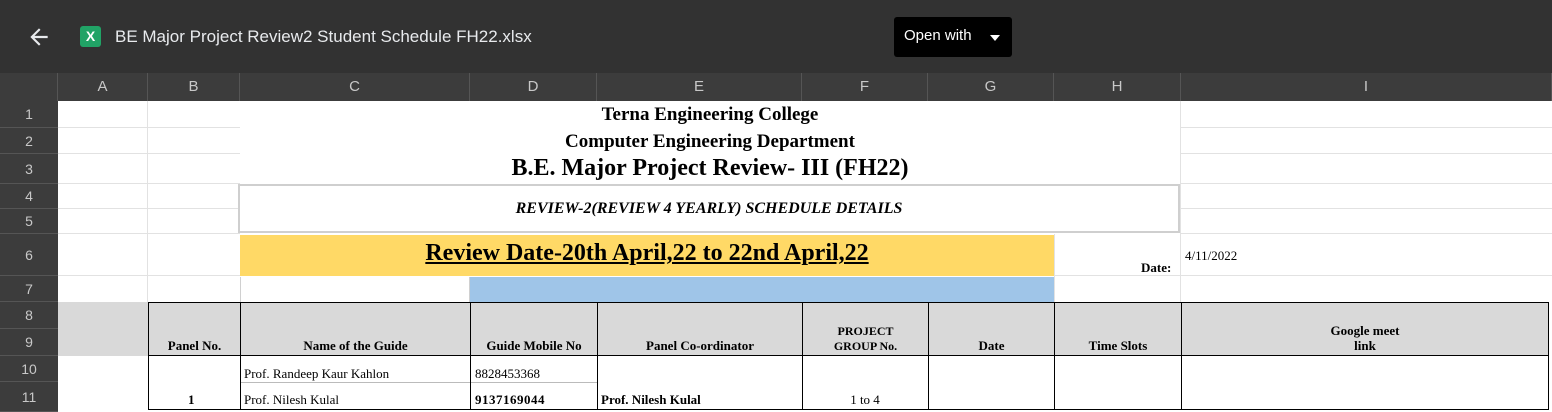 The image size is (1552, 412). I want to click on header-time-slots: Time Slots, so click(1118, 329).